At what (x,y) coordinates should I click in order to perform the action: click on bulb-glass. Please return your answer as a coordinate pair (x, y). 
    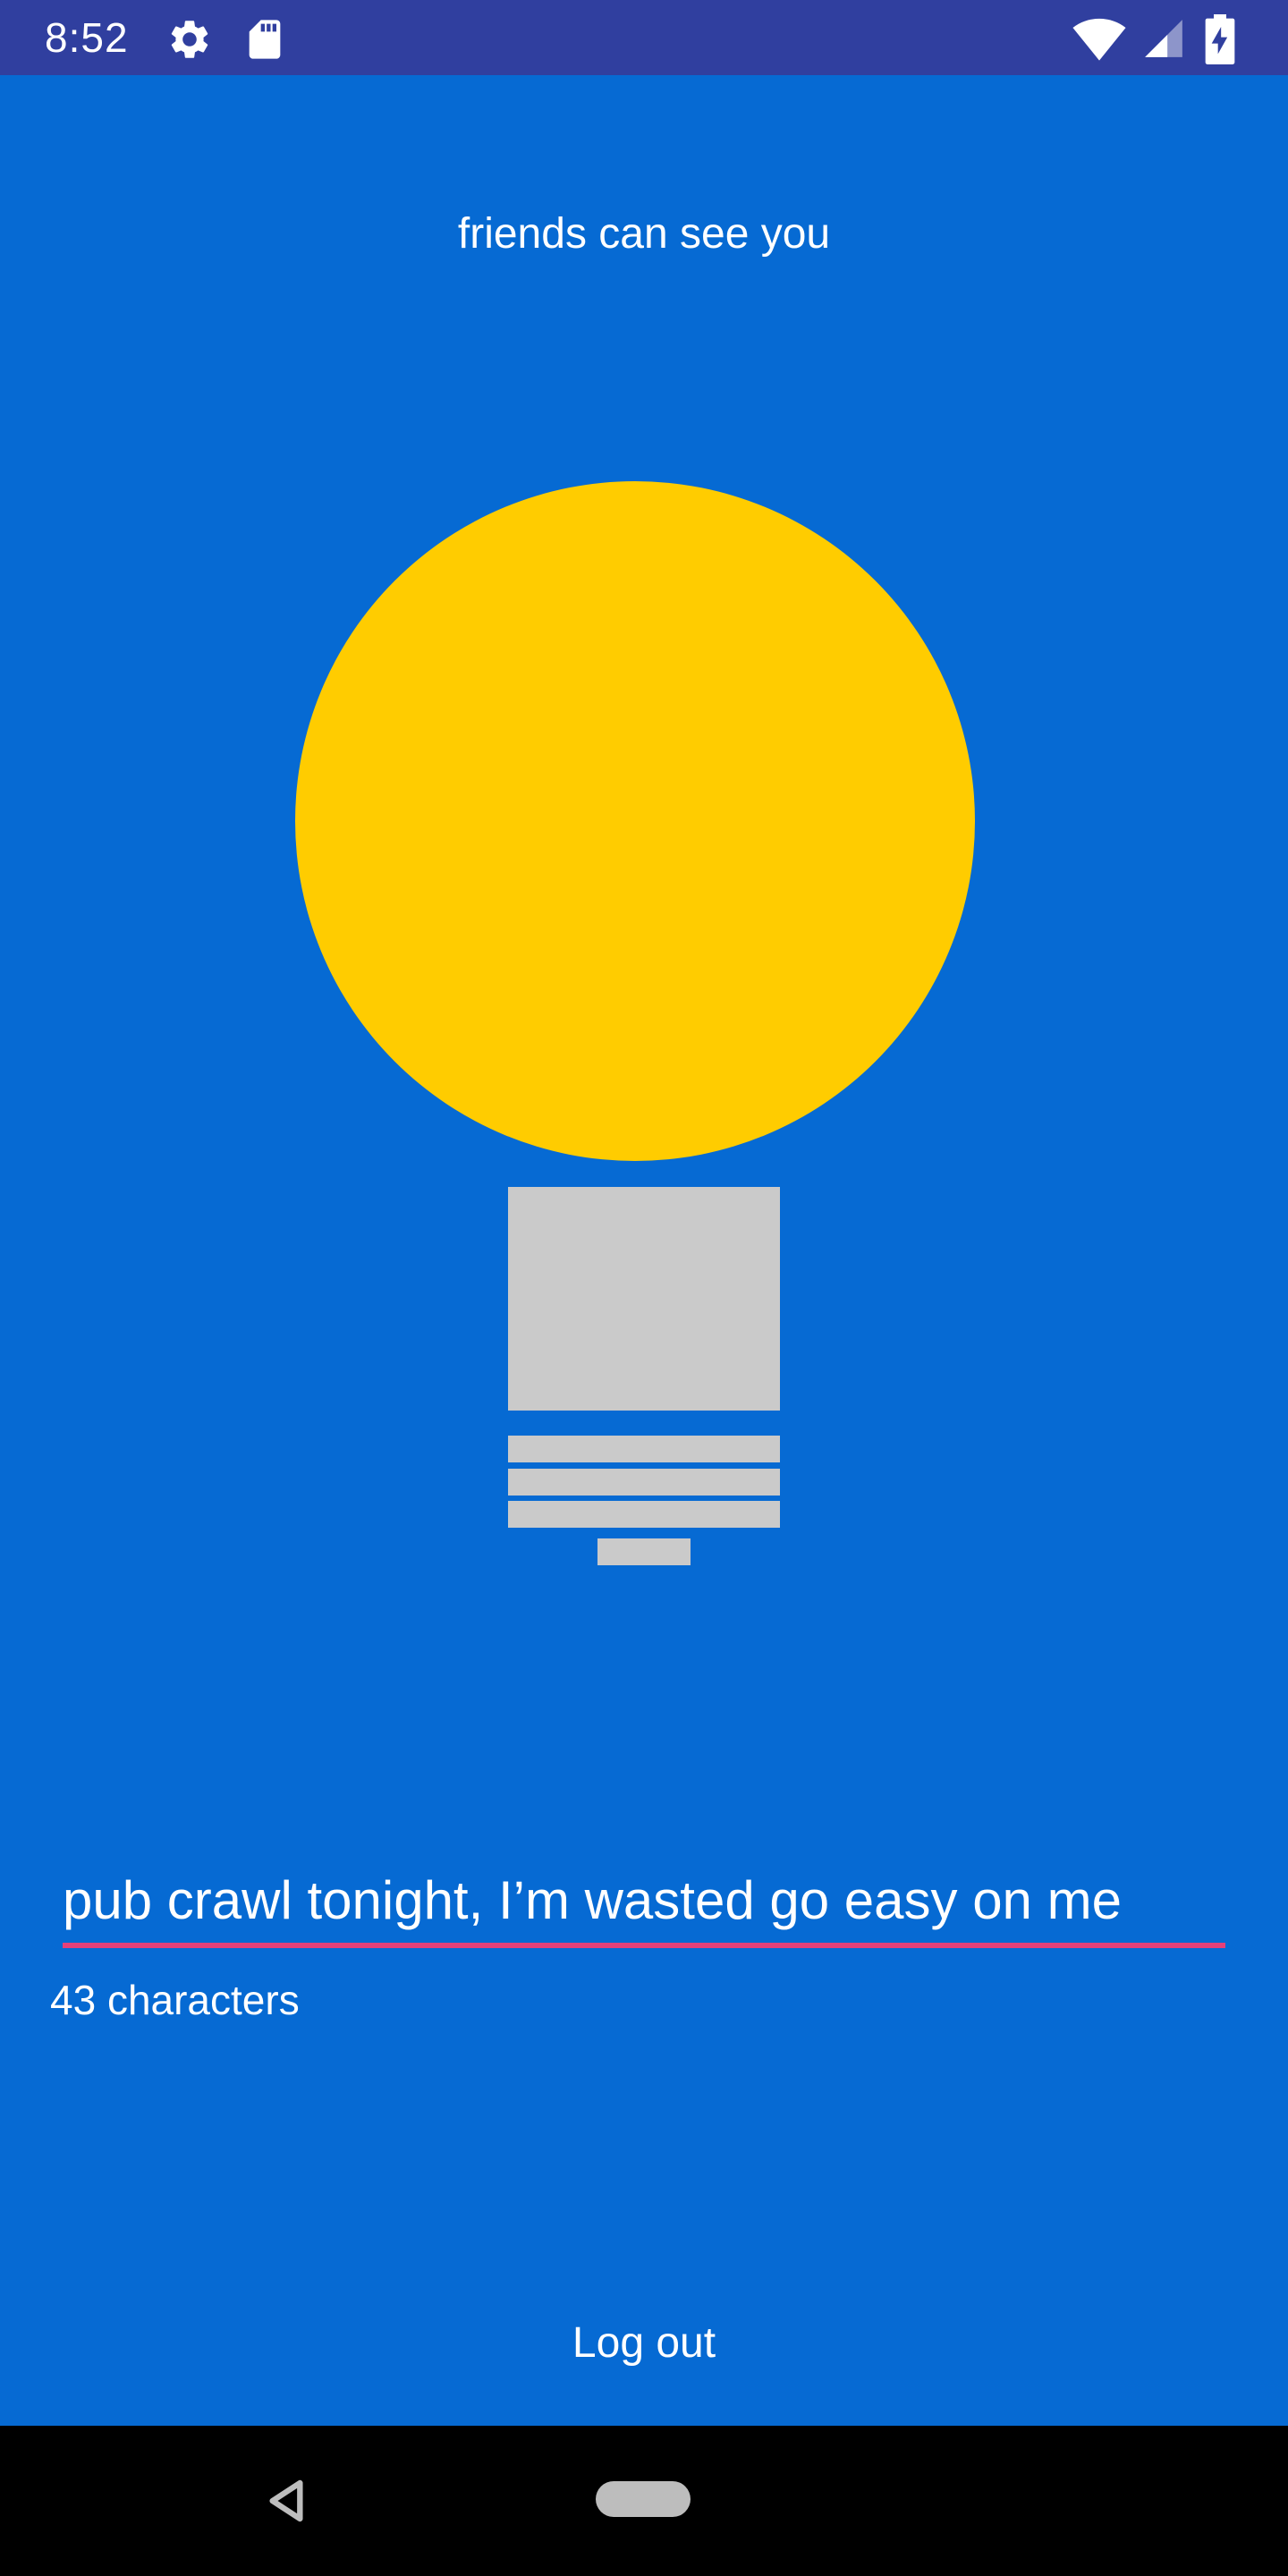
    Looking at the image, I should click on (635, 821).